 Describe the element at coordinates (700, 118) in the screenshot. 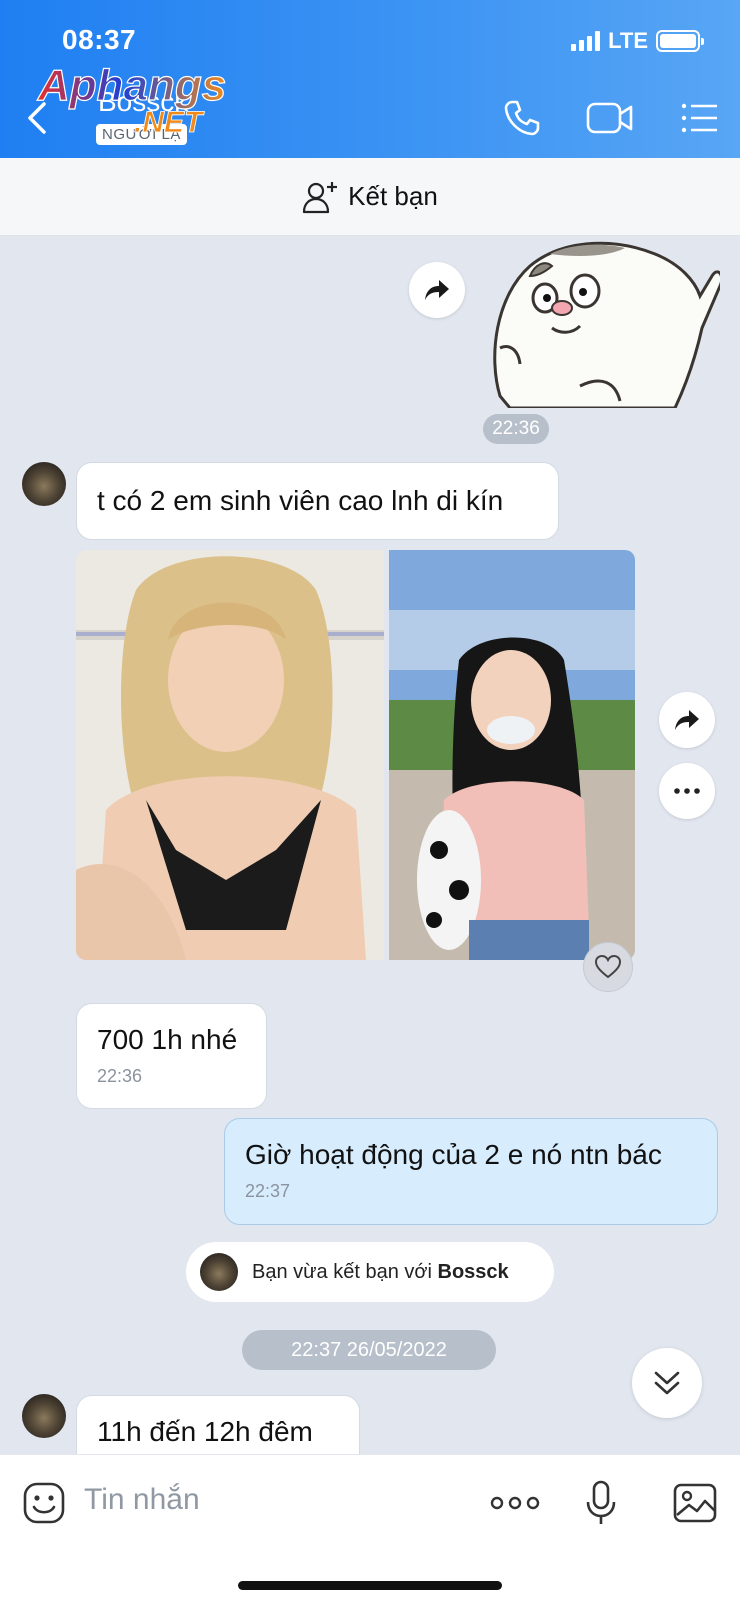

I see `menu-icon` at that location.